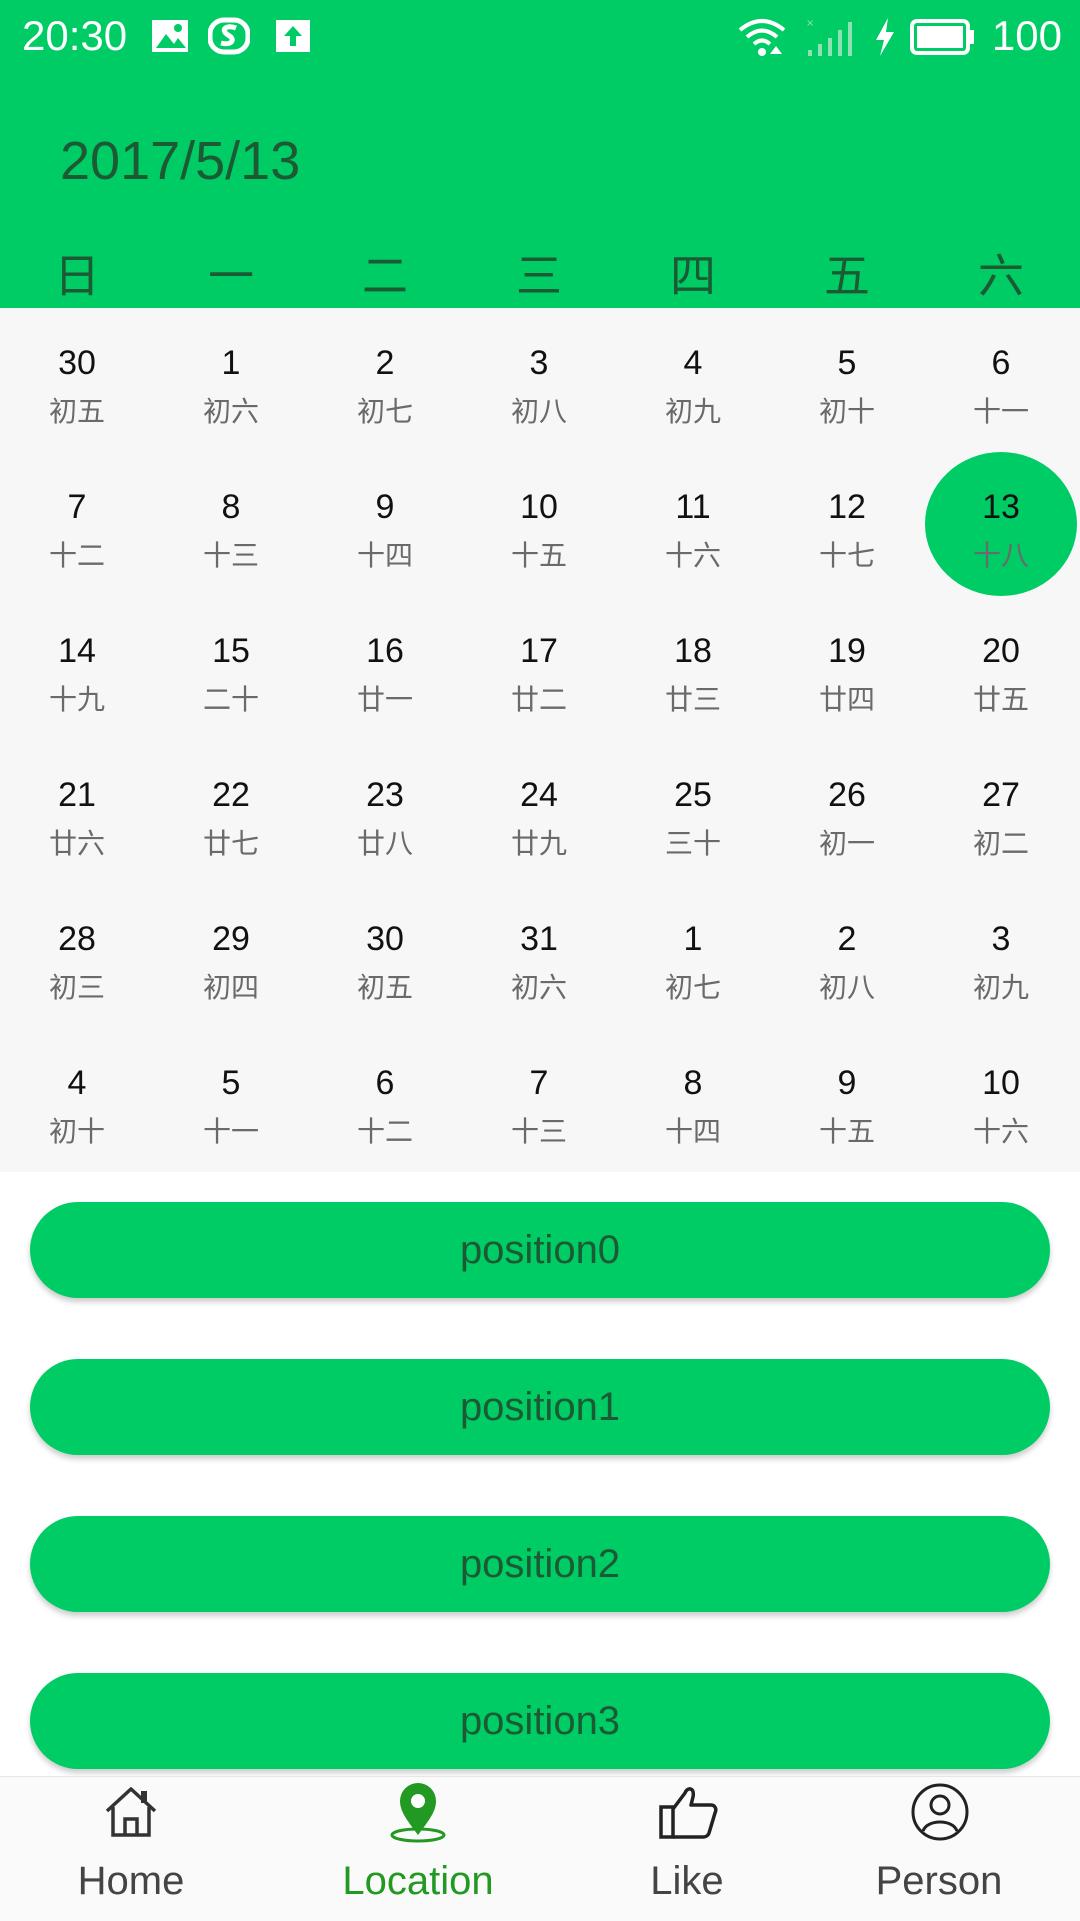 This screenshot has height=1921, width=1080. Describe the element at coordinates (180, 161) in the screenshot. I see `current-date: 2017/5/13` at that location.